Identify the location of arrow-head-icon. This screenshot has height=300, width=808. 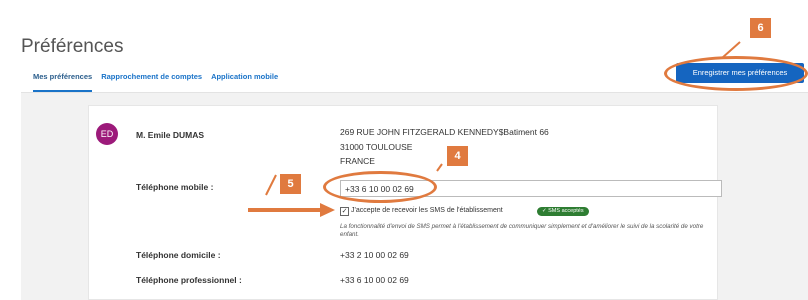
(327, 210).